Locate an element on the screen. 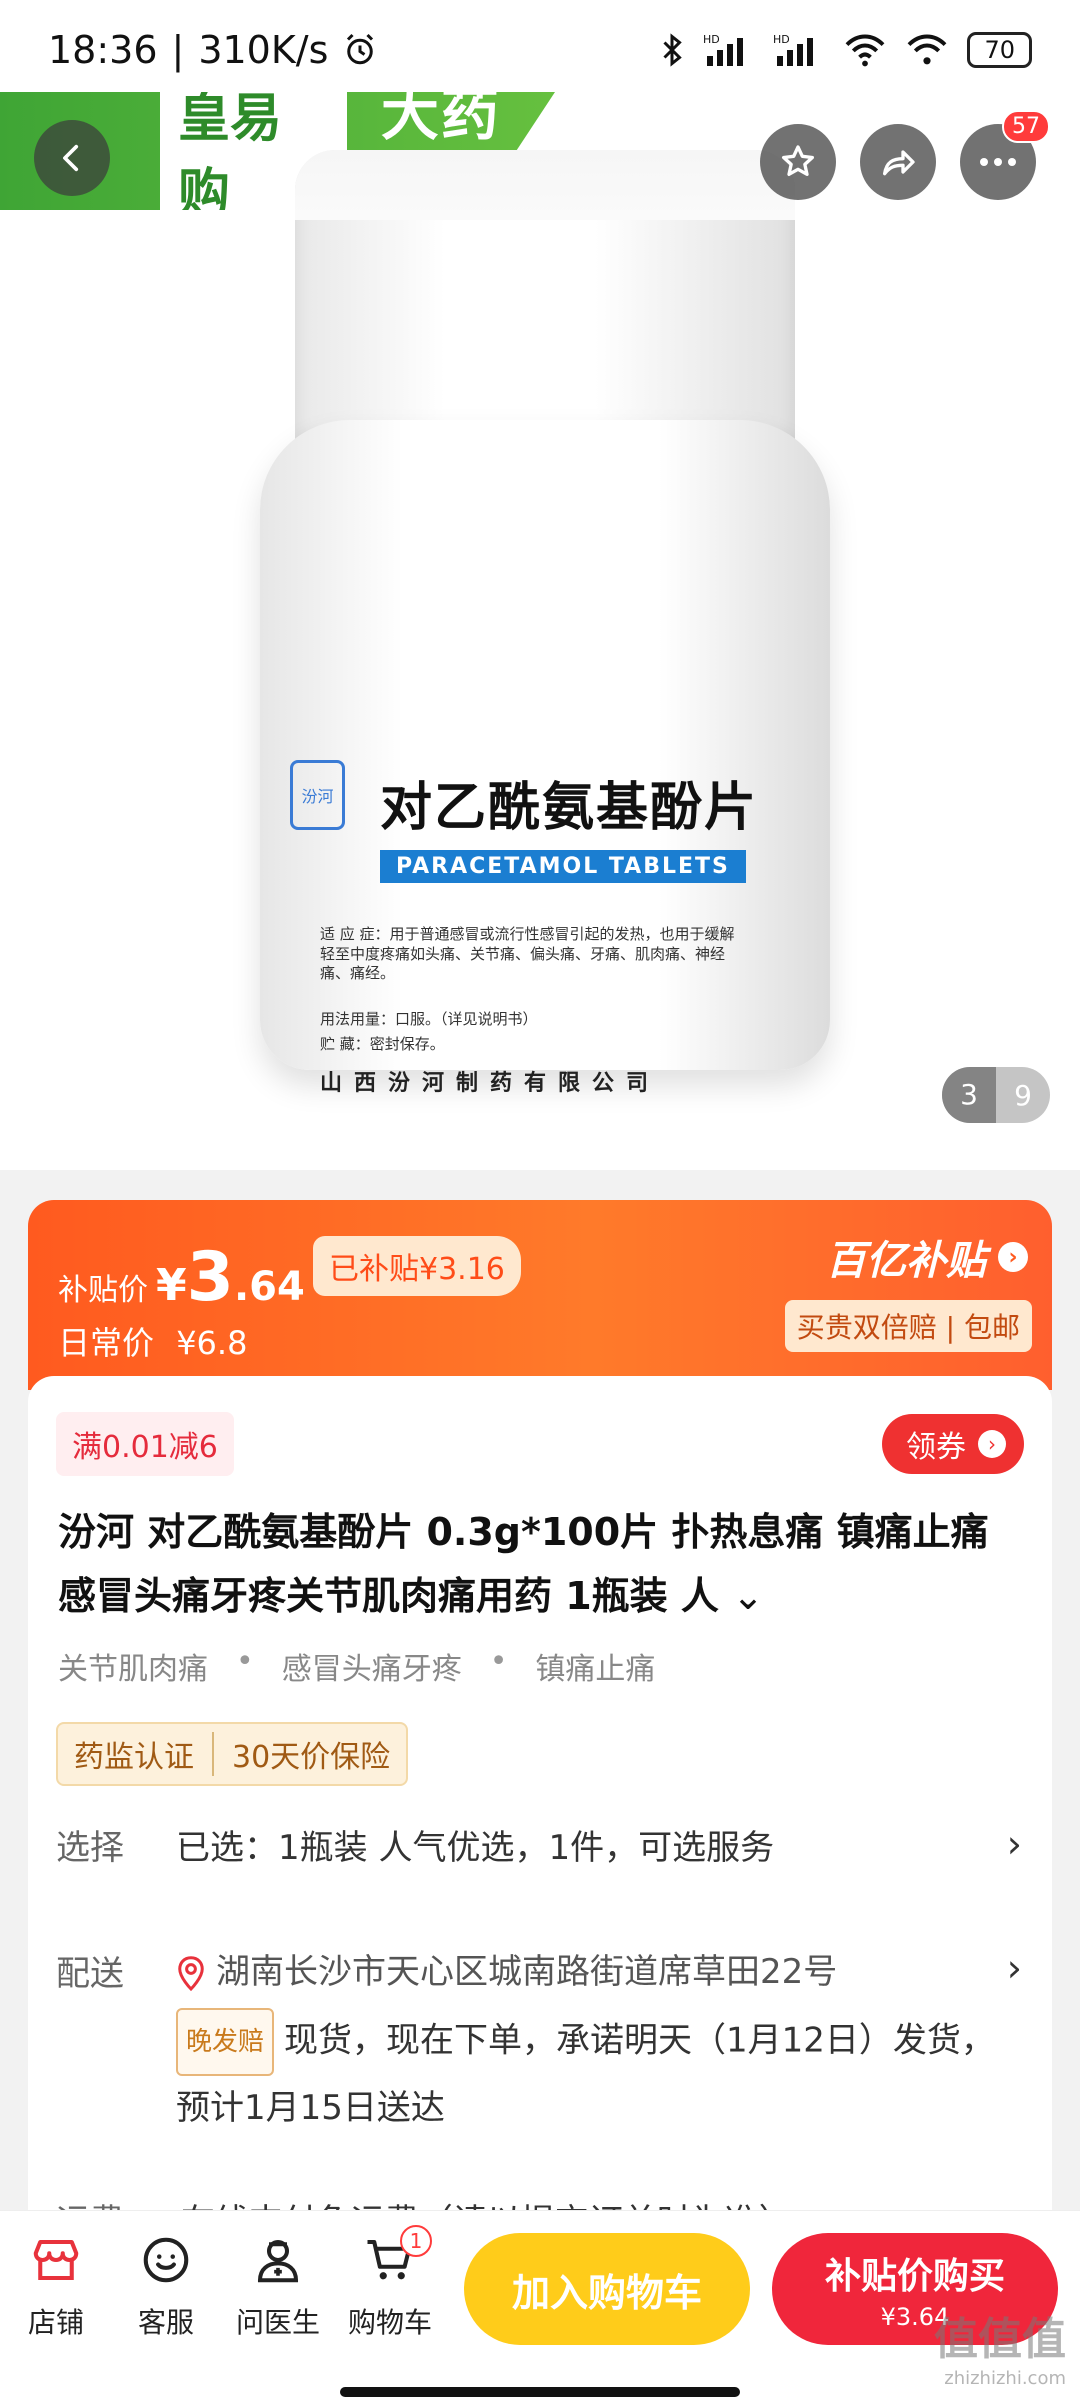 This screenshot has width=1080, height=2400. bottle-cap is located at coordinates (545, 300).